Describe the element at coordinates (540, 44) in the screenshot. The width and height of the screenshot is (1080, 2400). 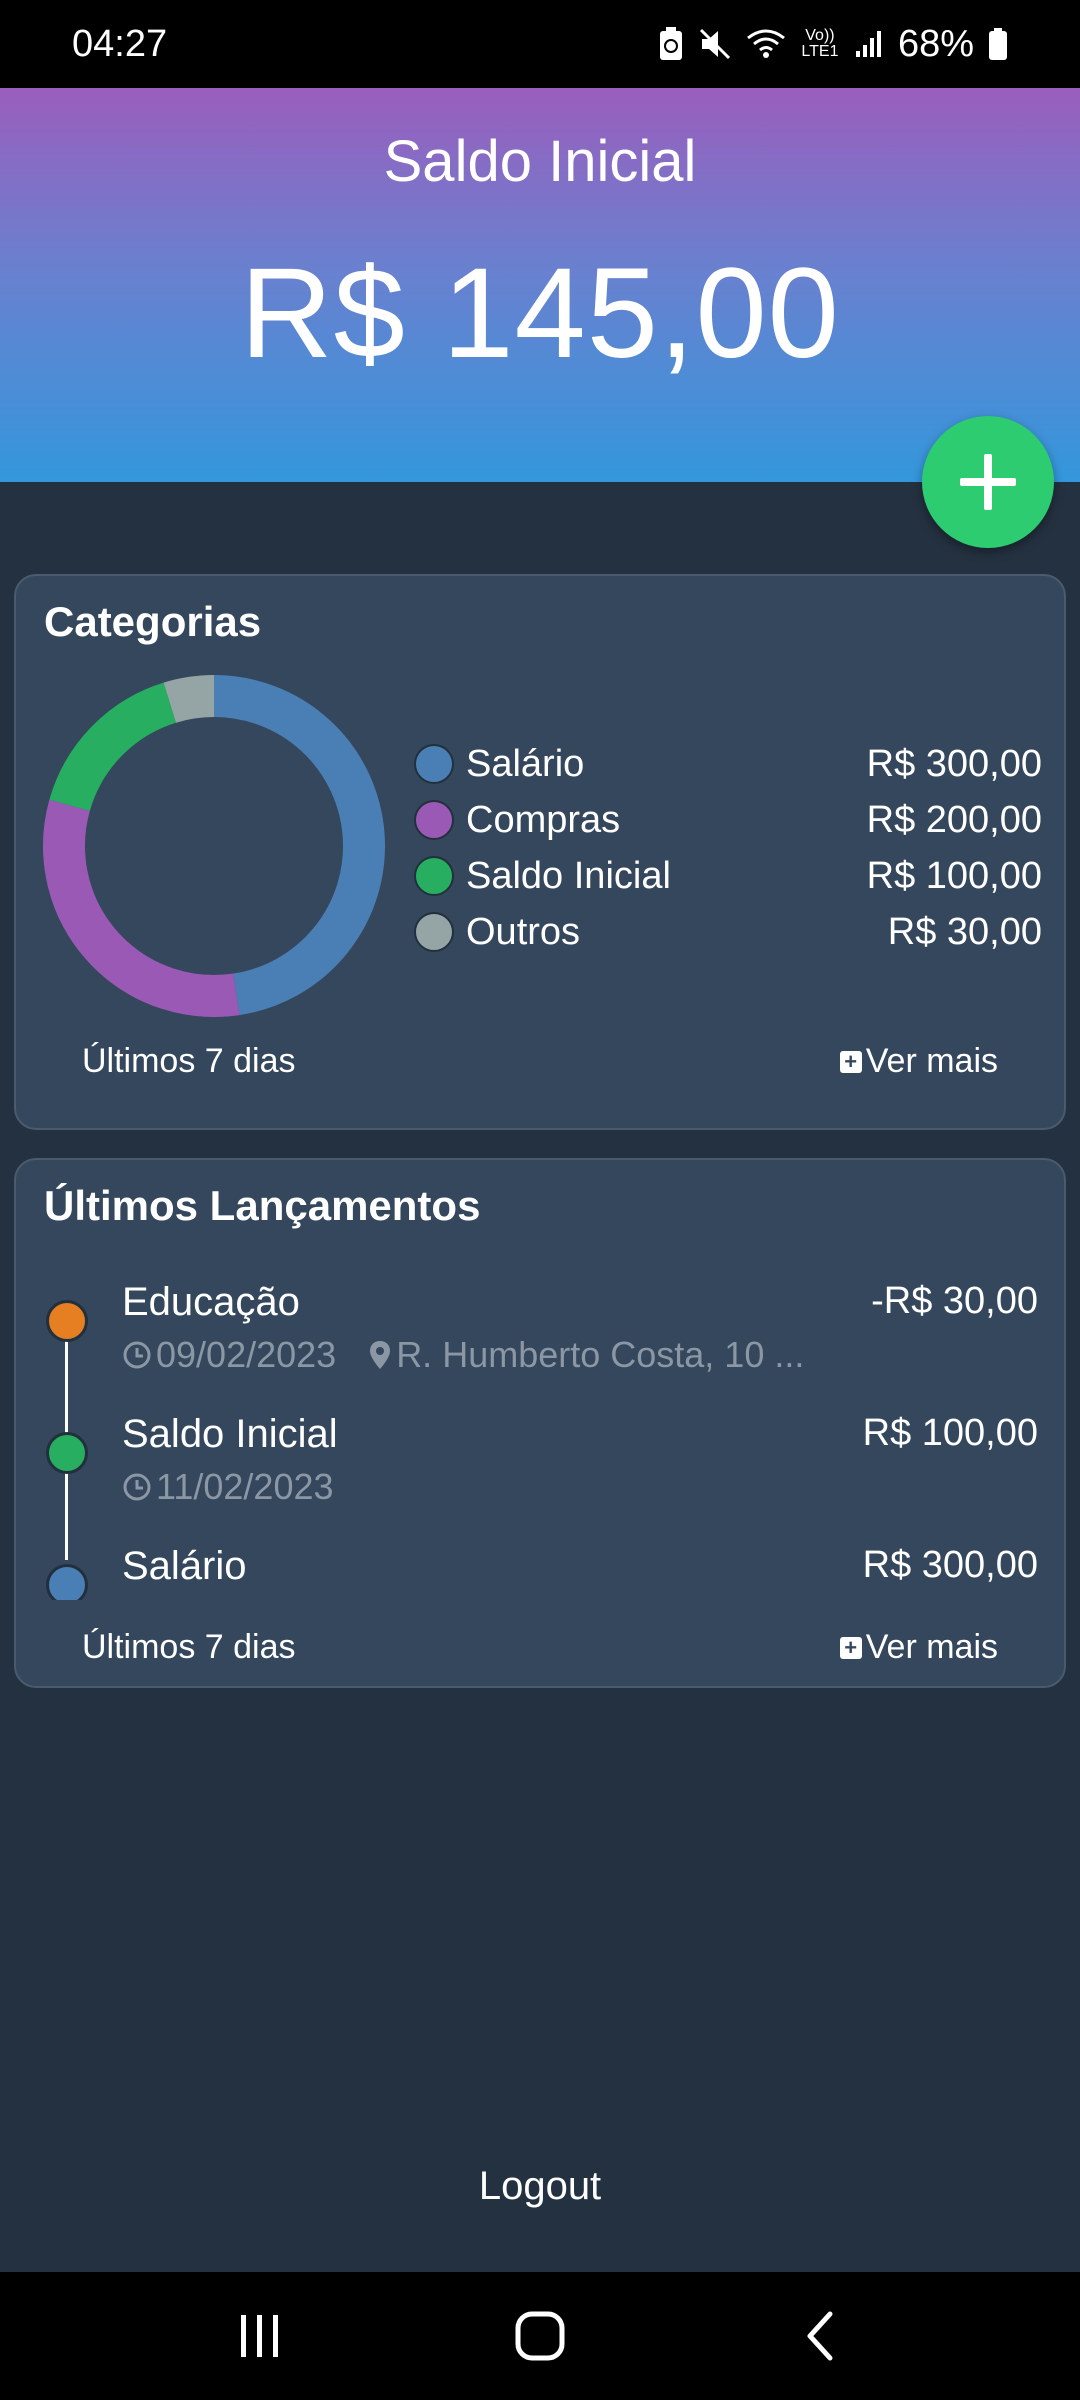
I see `status-bar: 04:27 Vo)) LTE1 68%` at that location.